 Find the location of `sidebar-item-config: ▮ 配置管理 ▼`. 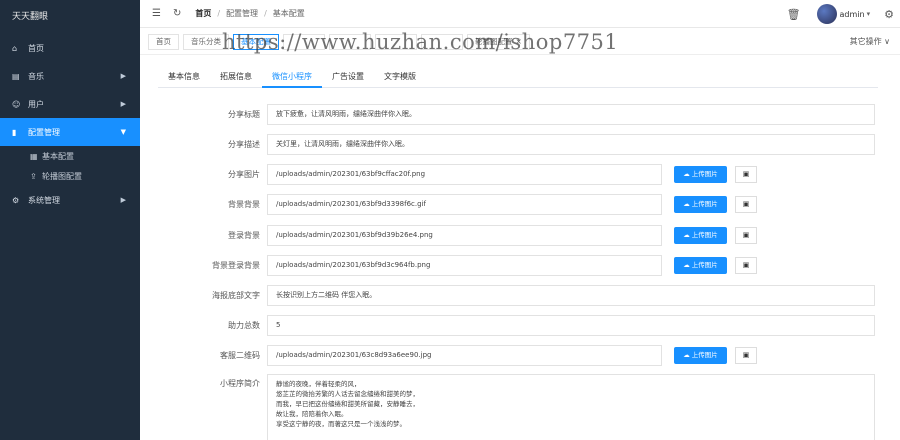

sidebar-item-config: ▮ 配置管理 ▼ is located at coordinates (70, 132).